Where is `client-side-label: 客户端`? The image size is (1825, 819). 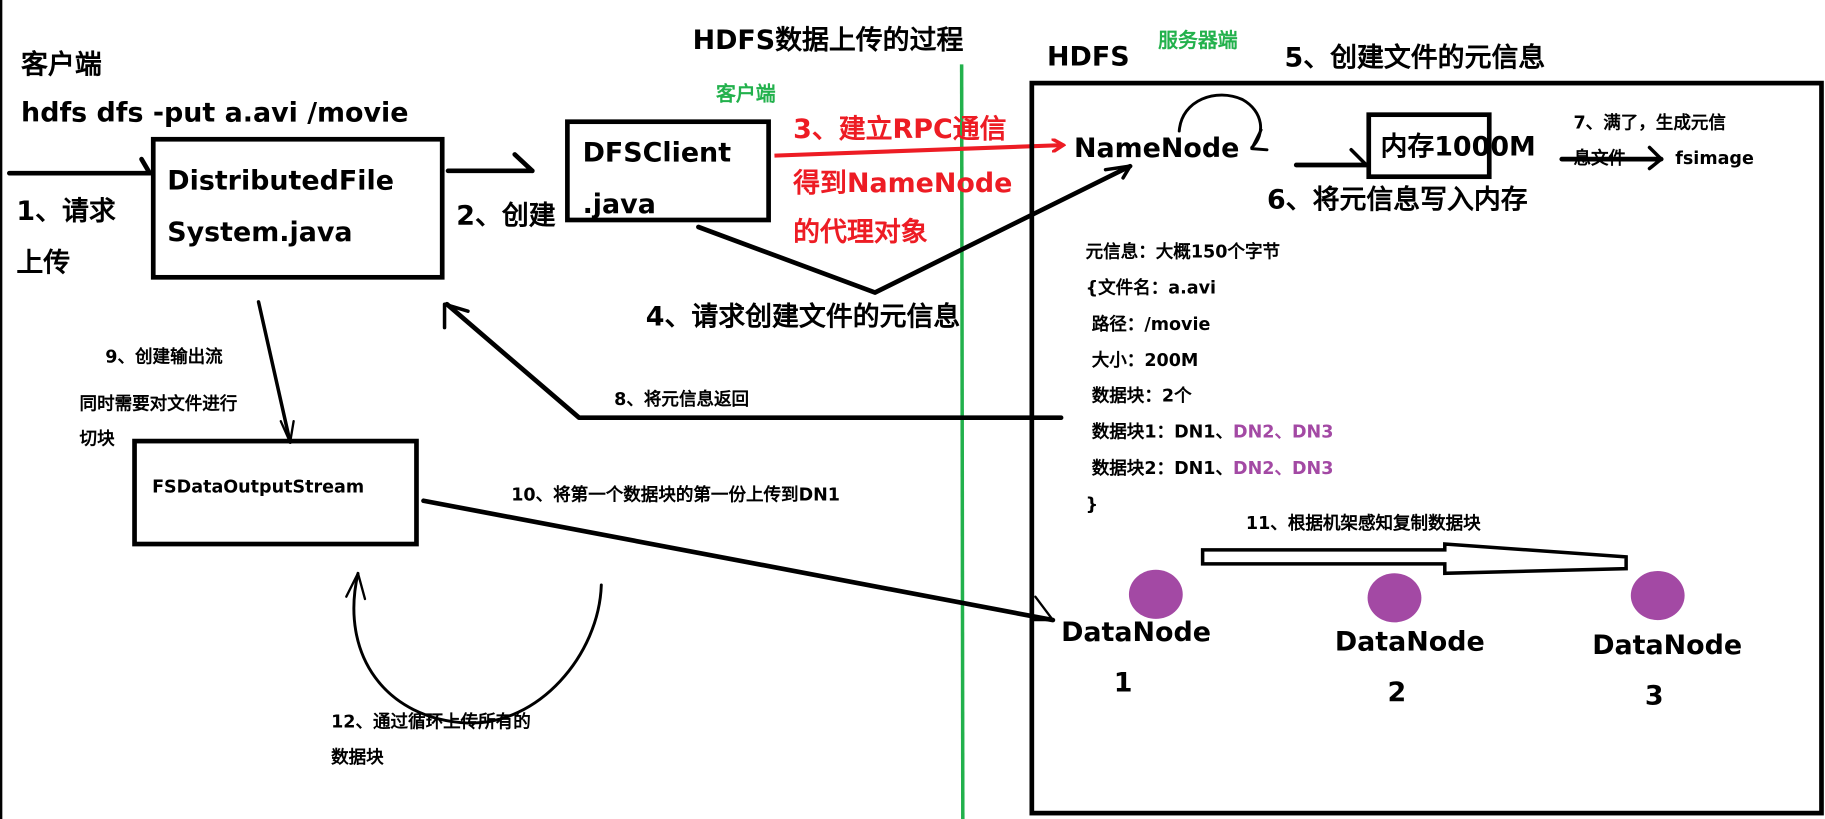
client-side-label: 客户端 is located at coordinates (746, 94).